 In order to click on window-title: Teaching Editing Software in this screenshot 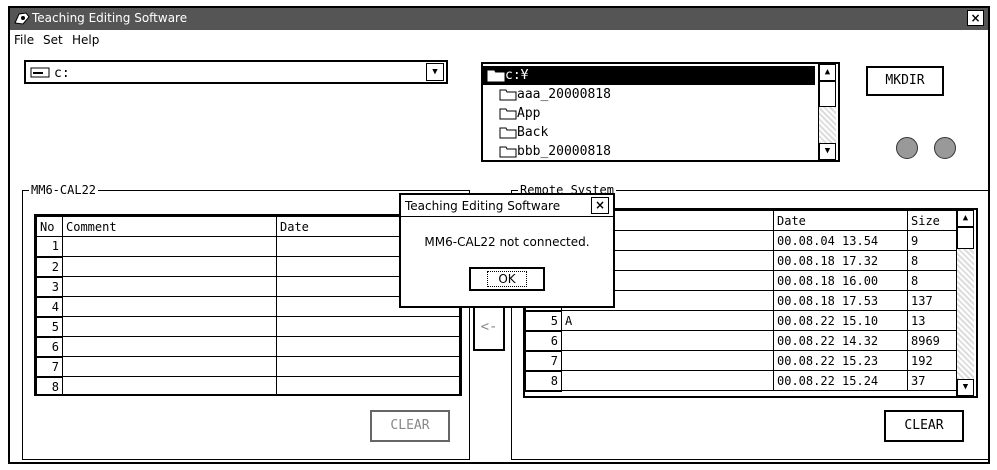, I will do `click(110, 18)`.